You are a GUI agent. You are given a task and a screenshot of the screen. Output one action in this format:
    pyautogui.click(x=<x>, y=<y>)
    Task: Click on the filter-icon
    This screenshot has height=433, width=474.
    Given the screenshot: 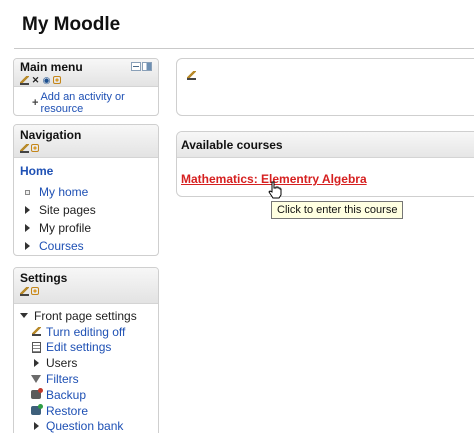 What is the action you would take?
    pyautogui.click(x=36, y=379)
    